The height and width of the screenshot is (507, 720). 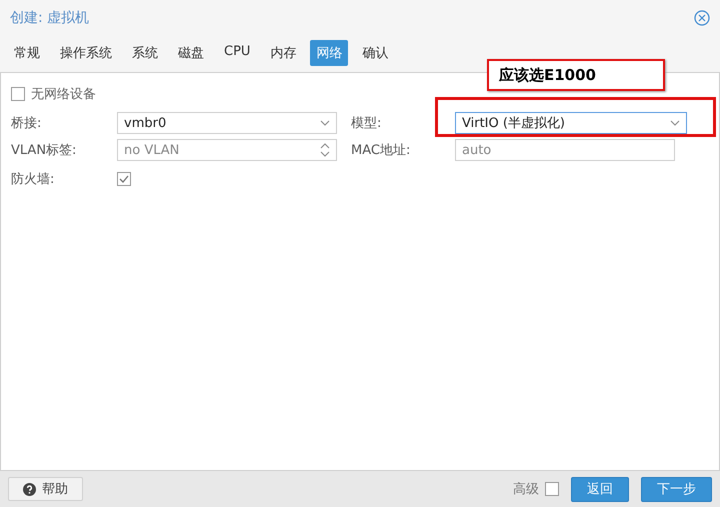 What do you see at coordinates (145, 53) in the screenshot?
I see `tab: 系统` at bounding box center [145, 53].